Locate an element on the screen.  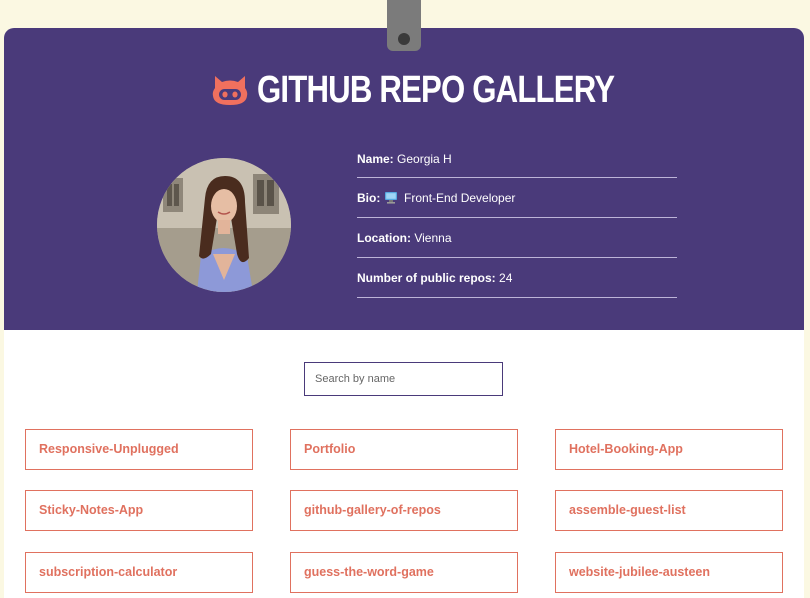
profile-bio-row: Bio: Front-End Developer is located at coordinates (517, 198).